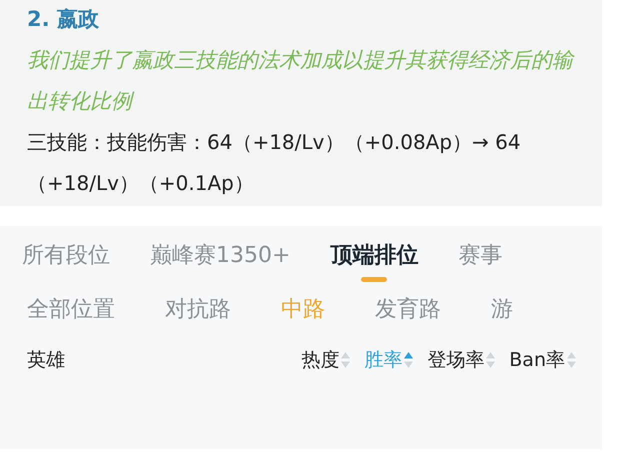  Describe the element at coordinates (46, 360) in the screenshot. I see `column-header: 英雄` at that location.